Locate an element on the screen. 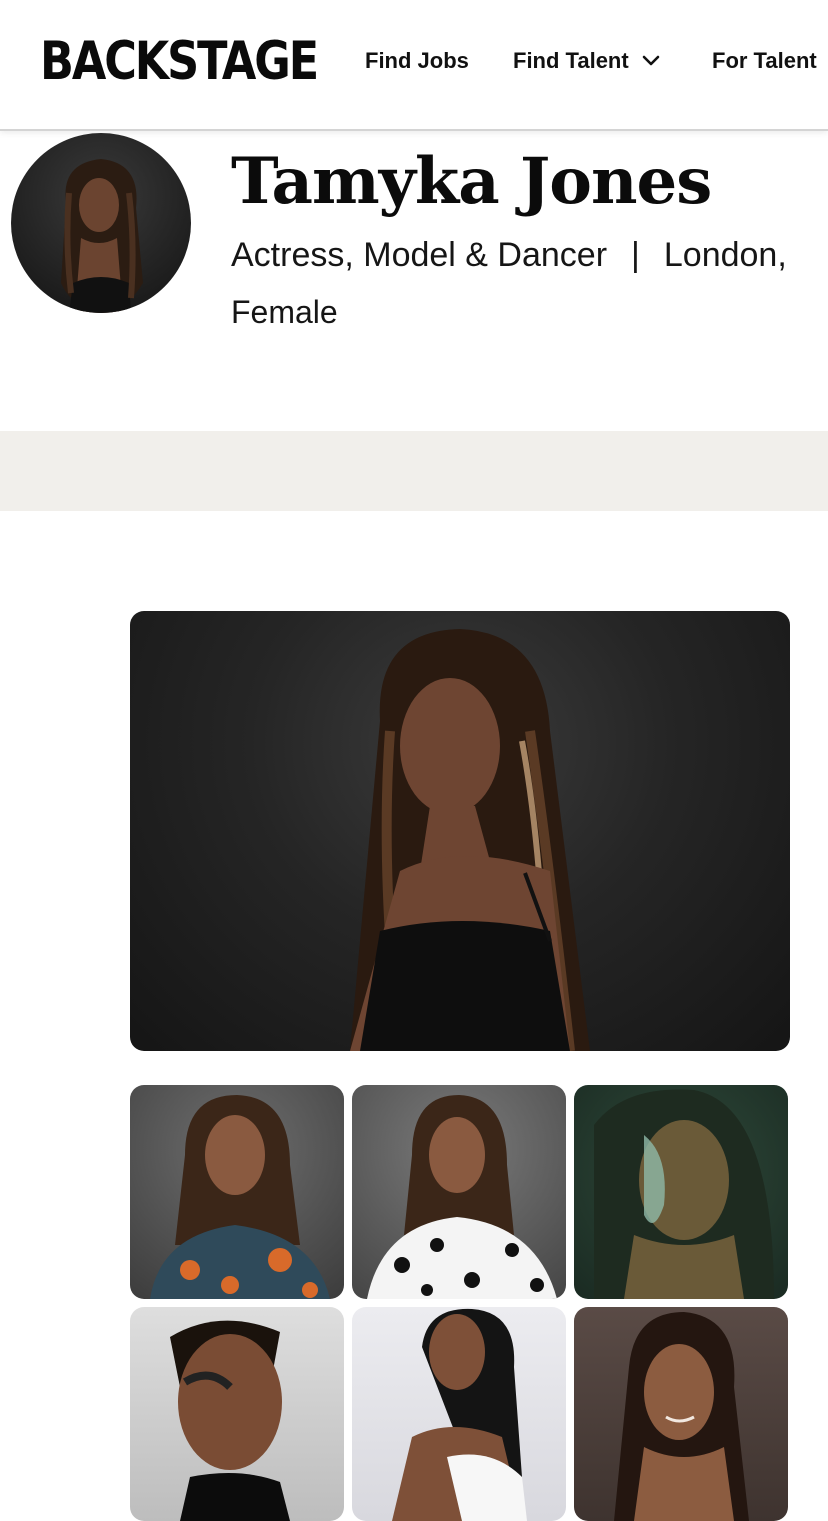  profile-avatar is located at coordinates (101, 223).